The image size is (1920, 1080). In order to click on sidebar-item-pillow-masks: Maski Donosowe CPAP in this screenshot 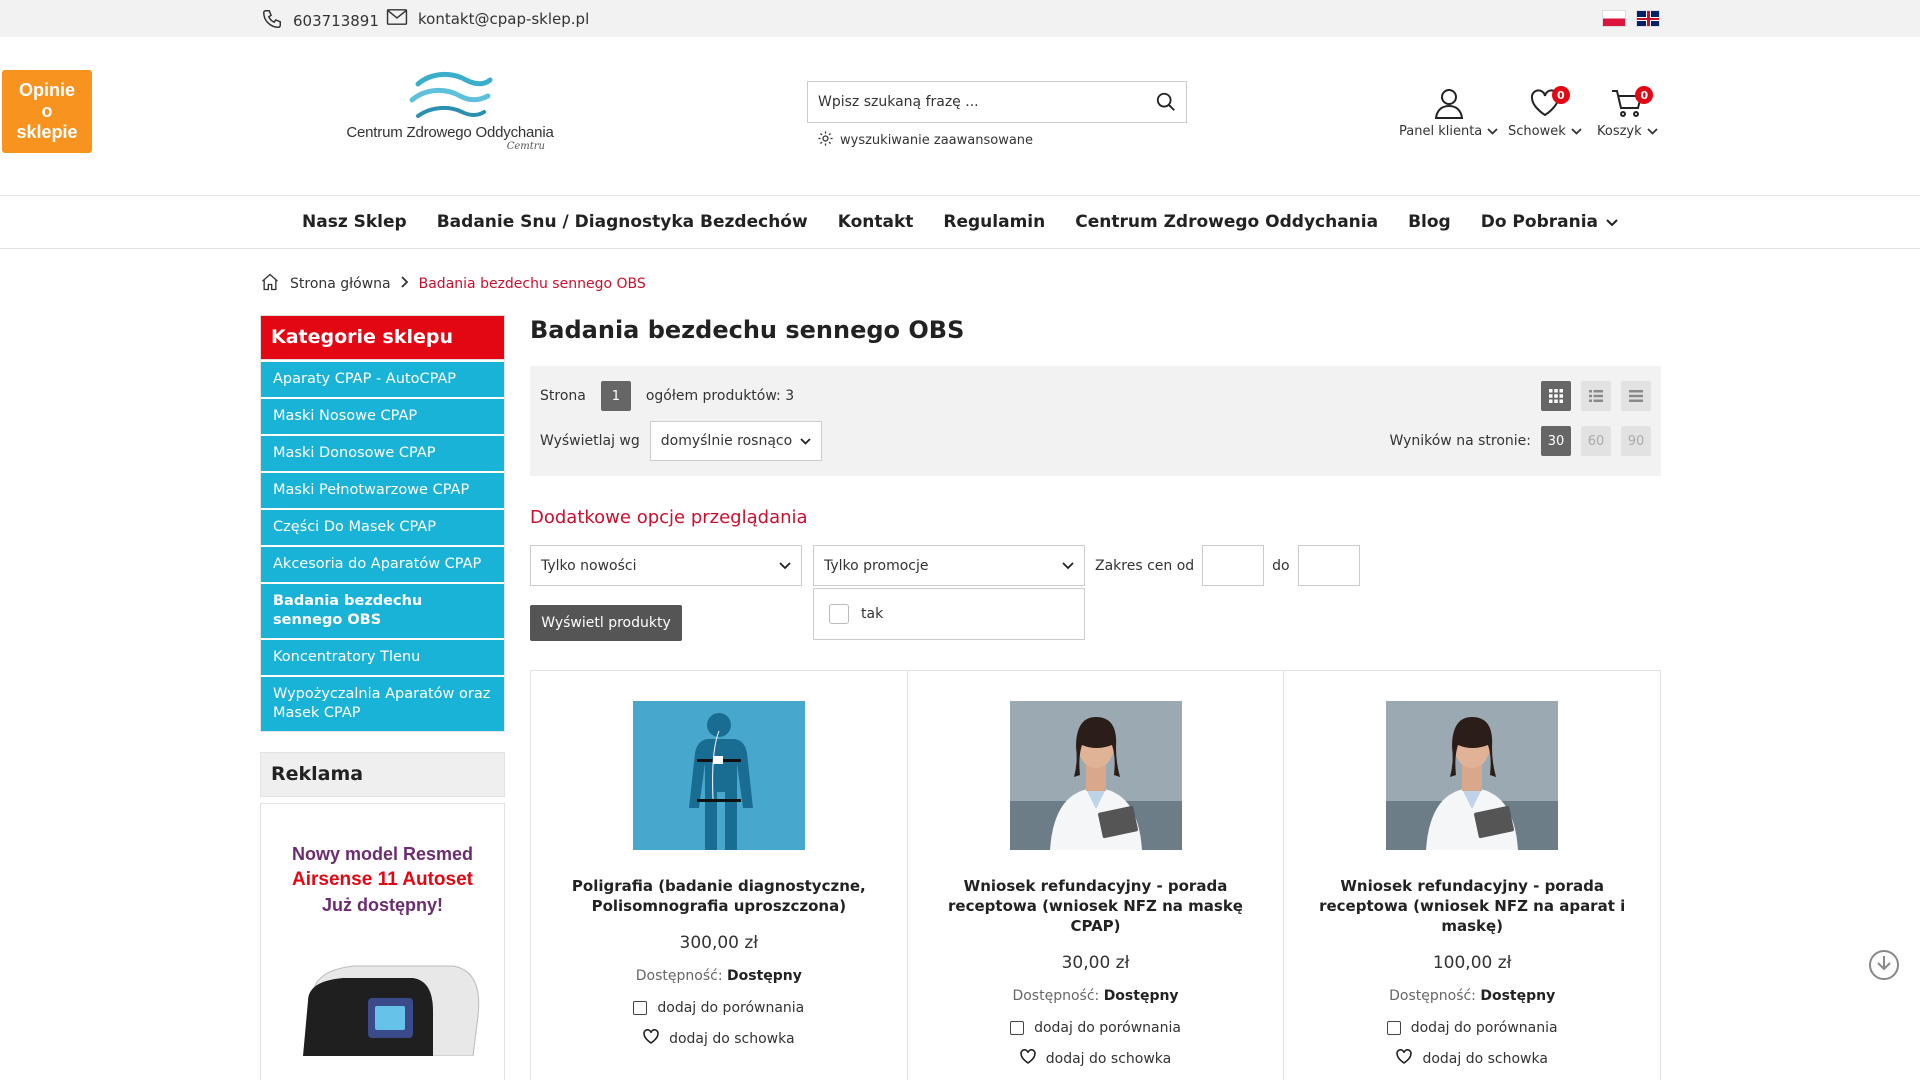, I will do `click(382, 452)`.